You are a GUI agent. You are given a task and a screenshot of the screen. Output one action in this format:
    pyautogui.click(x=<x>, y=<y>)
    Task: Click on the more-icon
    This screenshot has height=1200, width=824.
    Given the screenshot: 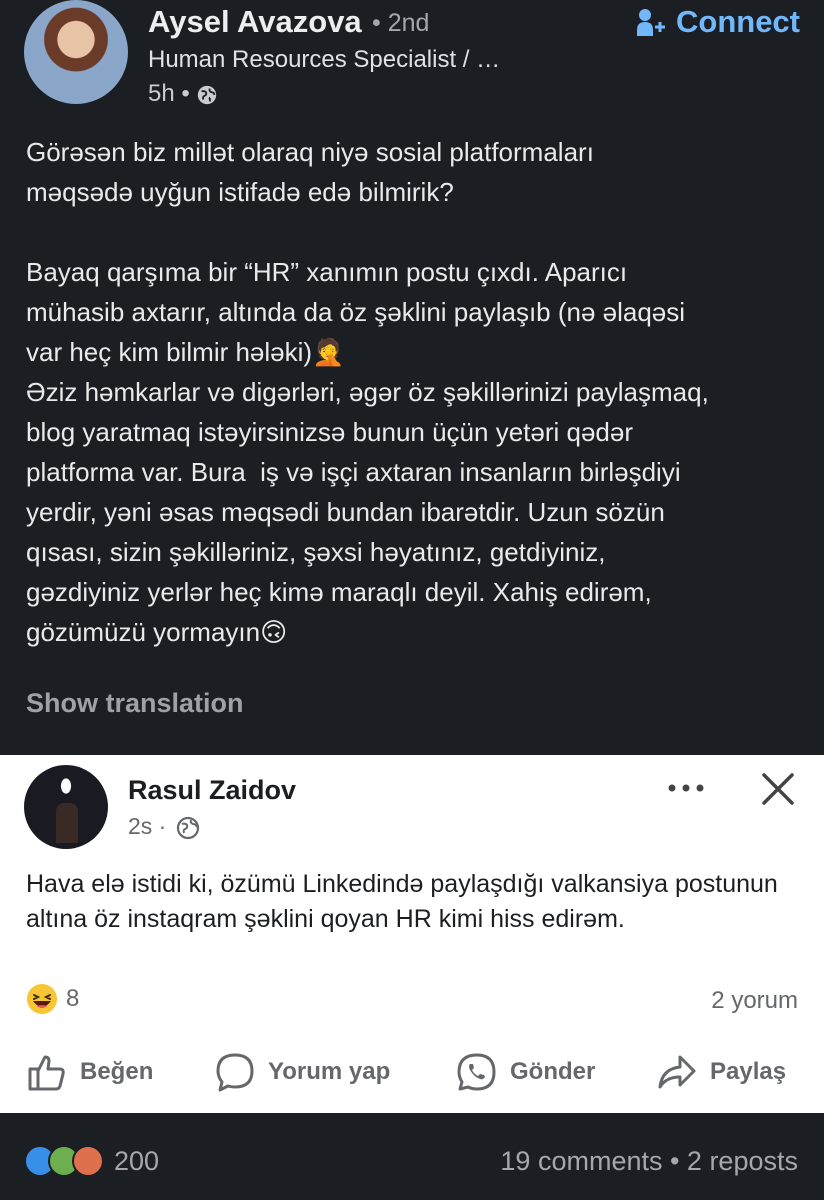 What is the action you would take?
    pyautogui.click(x=686, y=788)
    